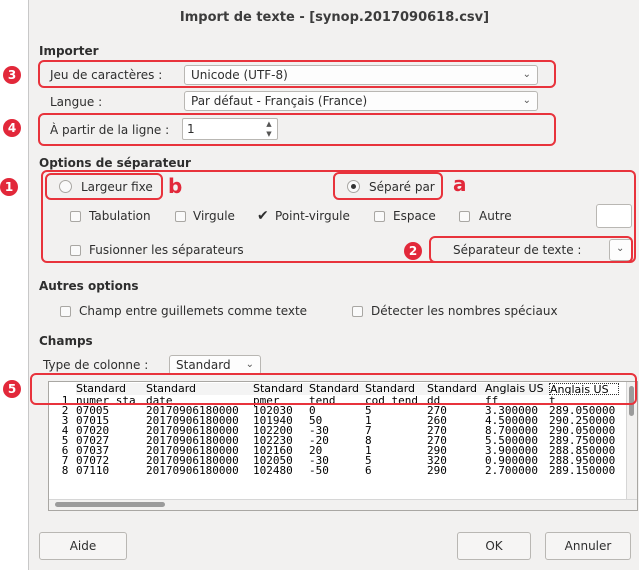 This screenshot has height=570, width=639. I want to click on table-cell: 320, so click(437, 461).